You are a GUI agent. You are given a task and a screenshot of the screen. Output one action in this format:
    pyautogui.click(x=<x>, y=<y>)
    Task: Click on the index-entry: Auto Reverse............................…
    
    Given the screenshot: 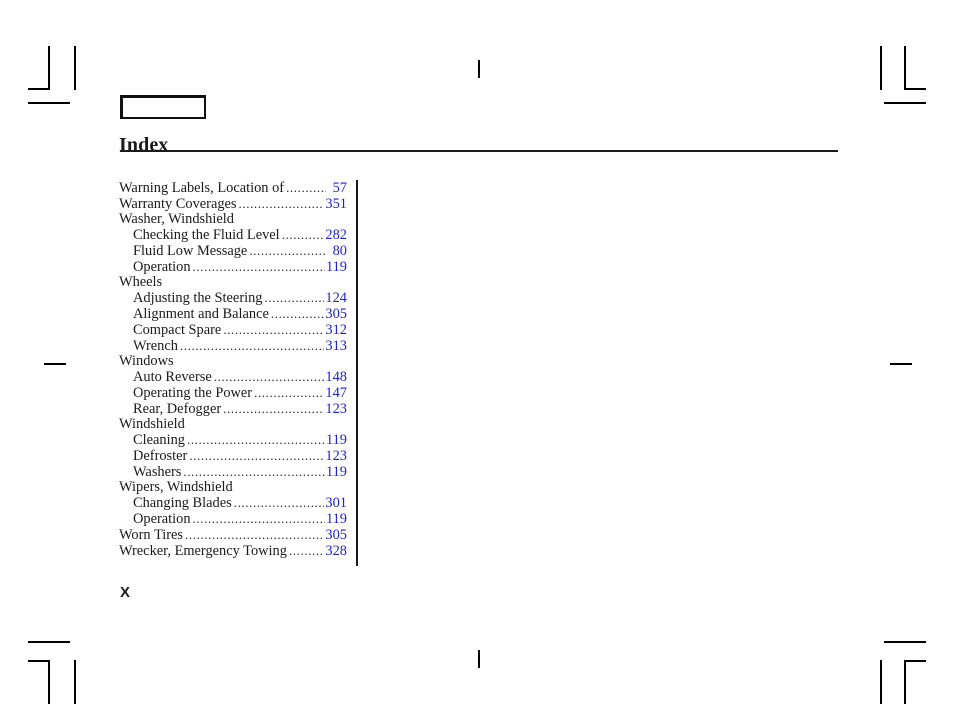 What is the action you would take?
    pyautogui.click(x=233, y=377)
    